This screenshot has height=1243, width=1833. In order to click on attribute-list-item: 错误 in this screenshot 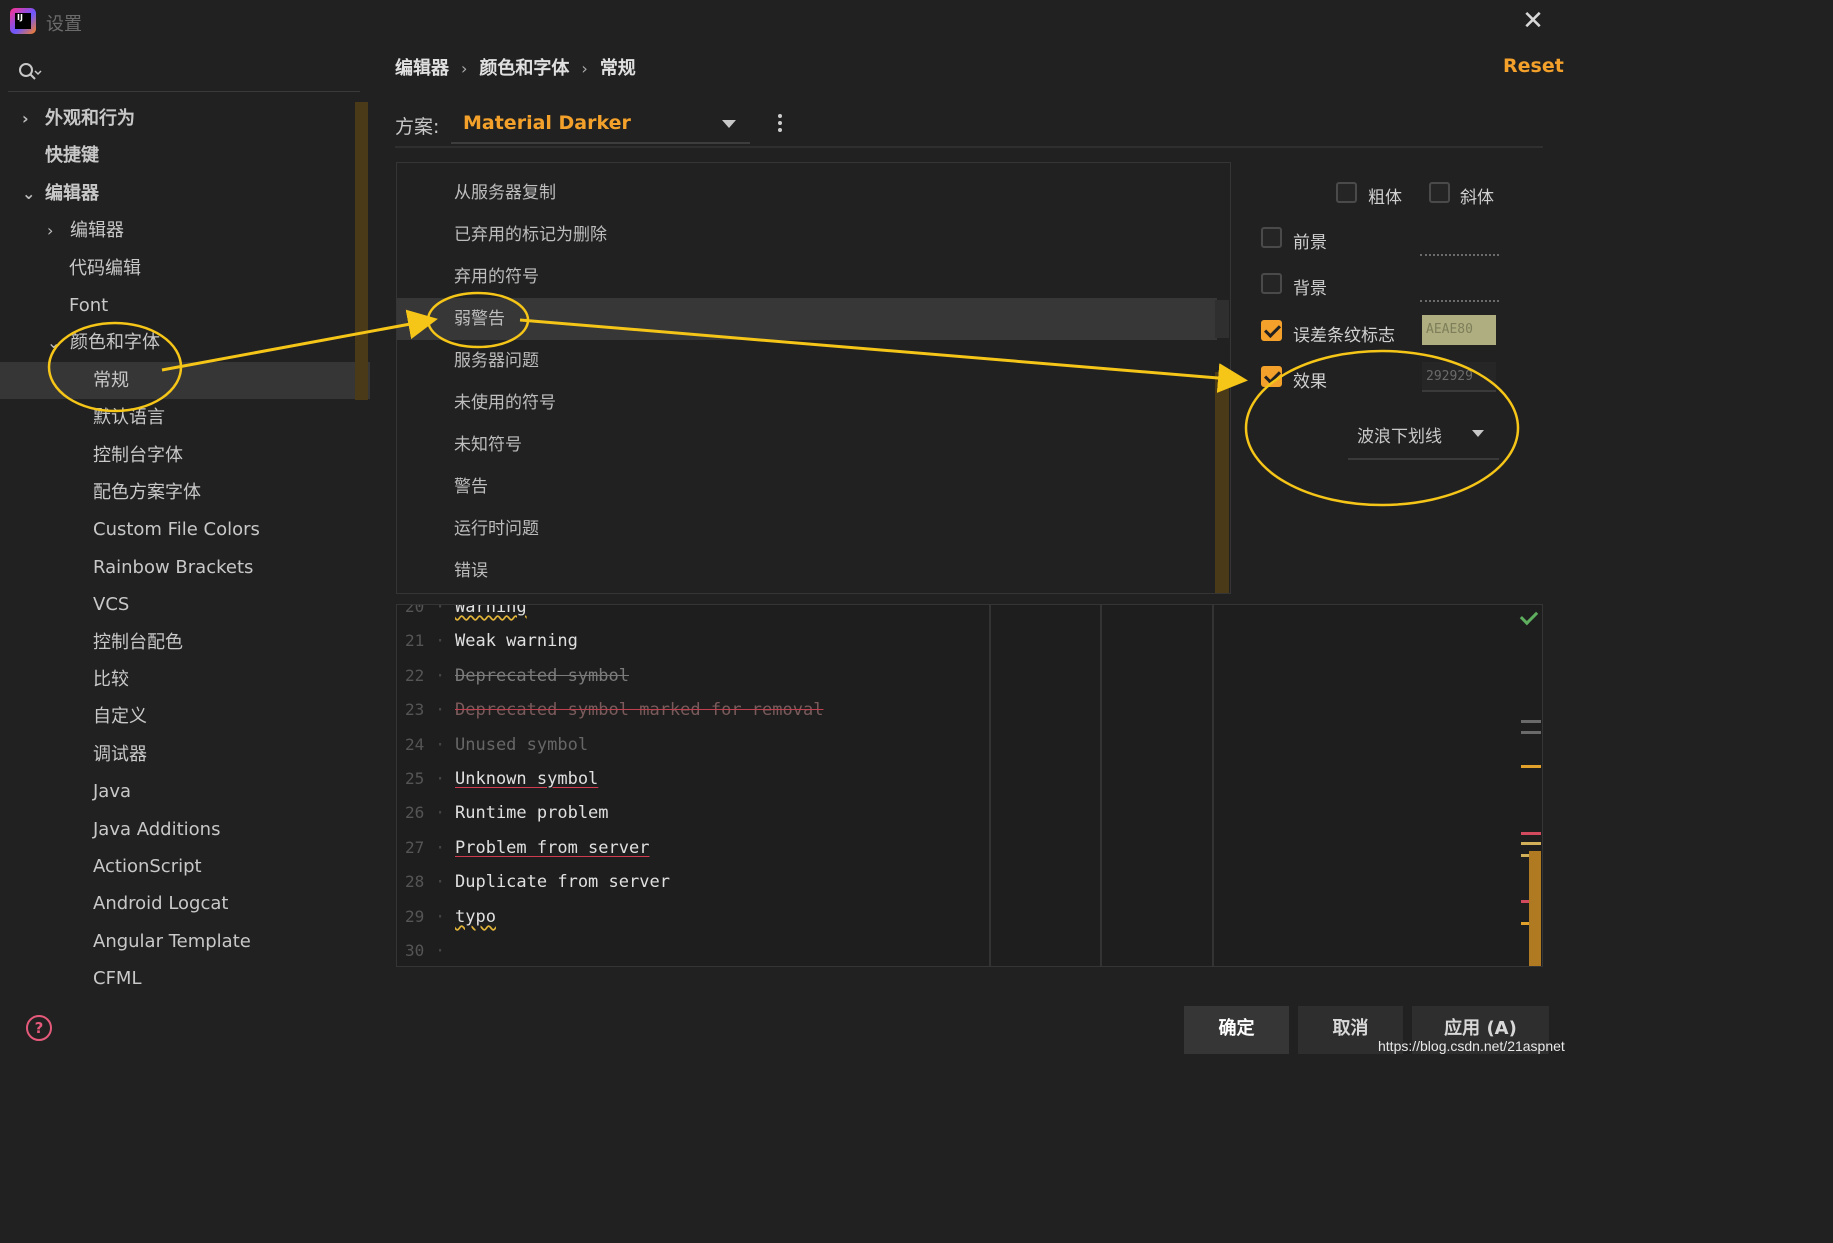, I will do `click(807, 571)`.